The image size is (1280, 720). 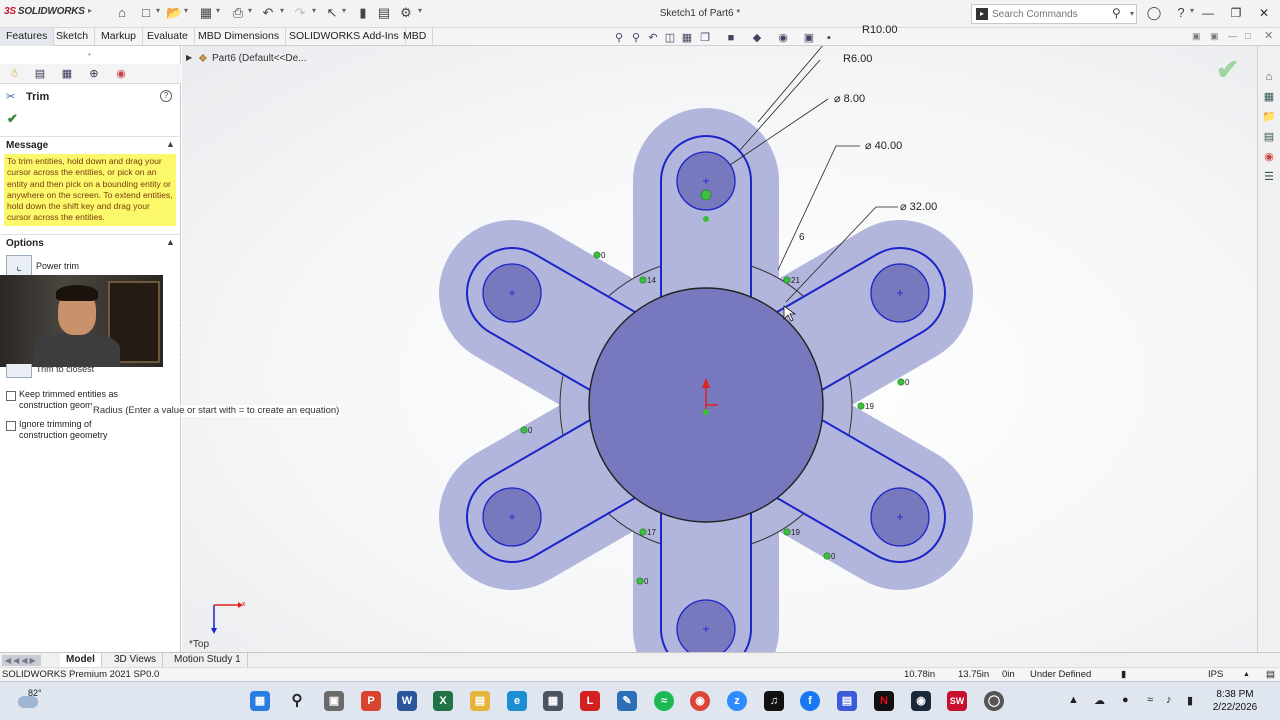 I want to click on tab-mbd: MBD, so click(x=415, y=37).